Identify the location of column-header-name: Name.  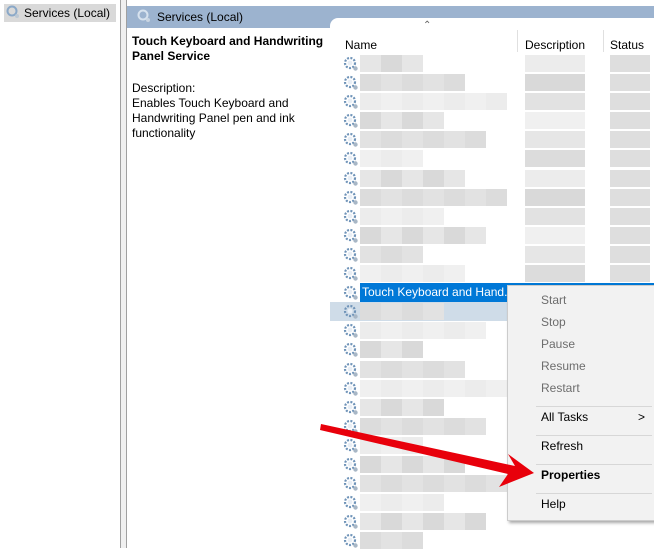
(361, 42).